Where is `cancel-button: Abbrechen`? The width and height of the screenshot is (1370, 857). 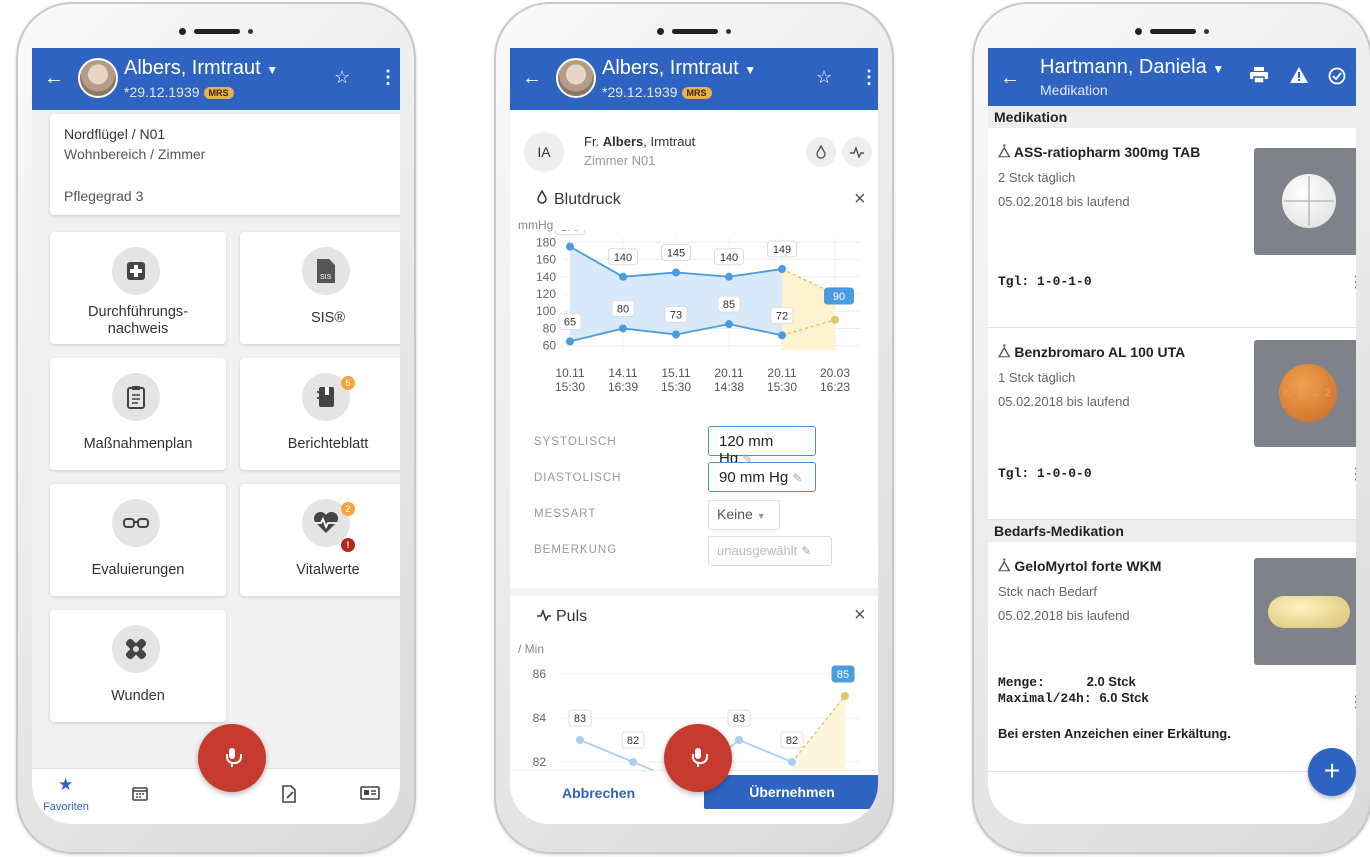 cancel-button: Abbrechen is located at coordinates (598, 793).